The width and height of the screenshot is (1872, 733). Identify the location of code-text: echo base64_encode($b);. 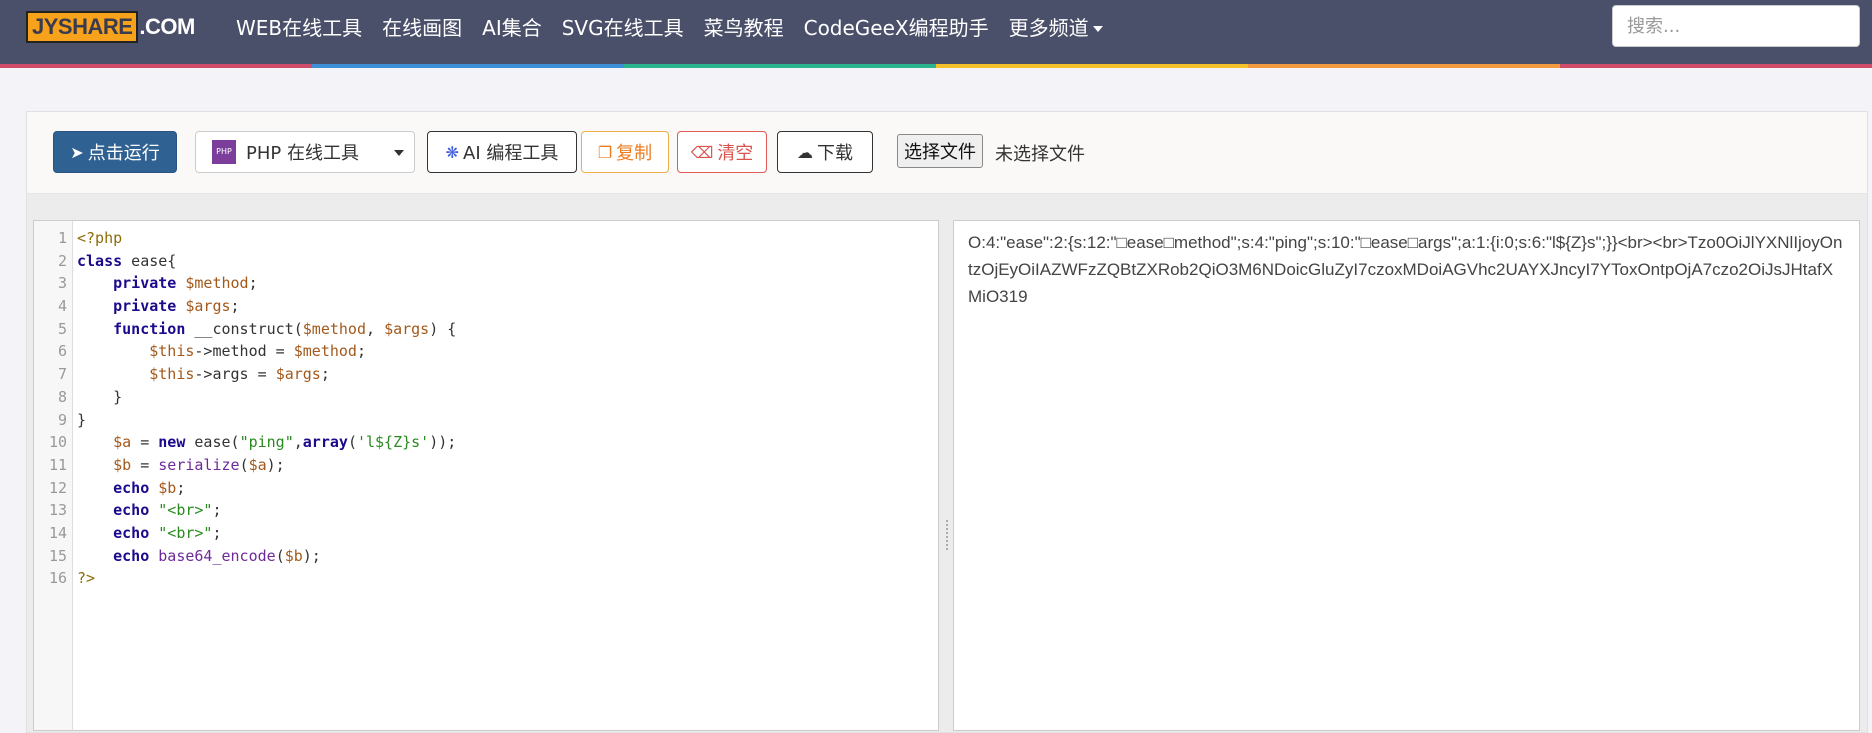
(217, 555).